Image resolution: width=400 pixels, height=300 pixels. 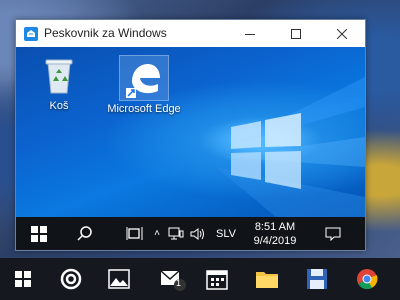 I want to click on desktop-icon-label: Microsoft Edge, so click(x=144, y=109).